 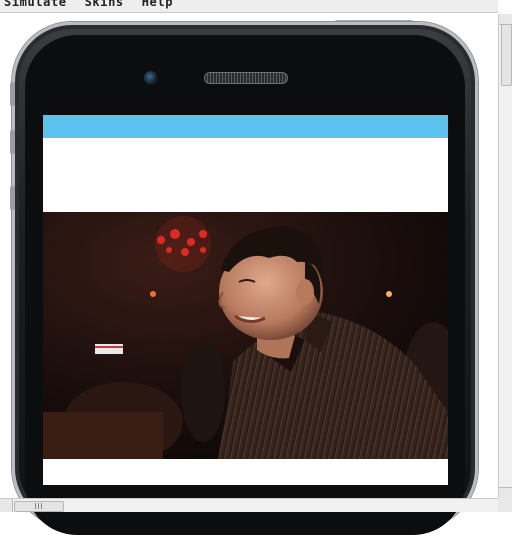 I want to click on horizontal-scroll-thumb, so click(x=39, y=506).